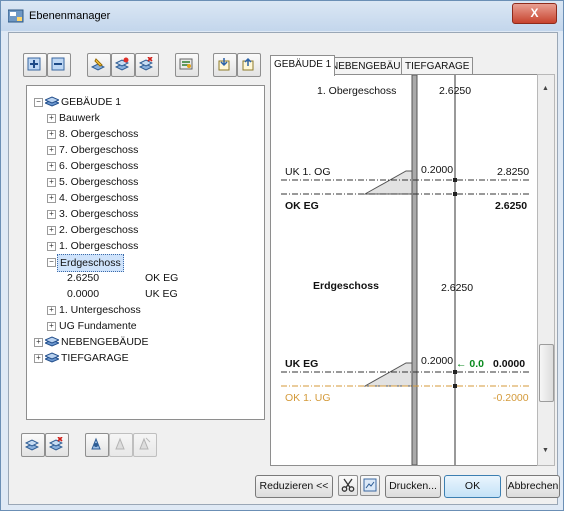 This screenshot has height=511, width=564. I want to click on preview-button, so click(370, 485).